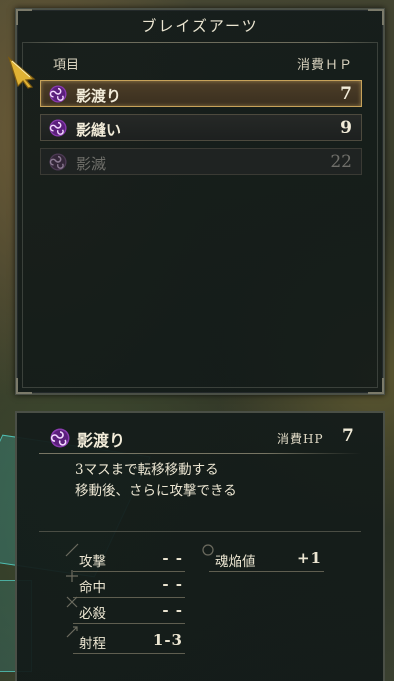 This screenshot has height=681, width=394. What do you see at coordinates (125, 640) in the screenshot?
I see `stat-range: 射程 1-3` at bounding box center [125, 640].